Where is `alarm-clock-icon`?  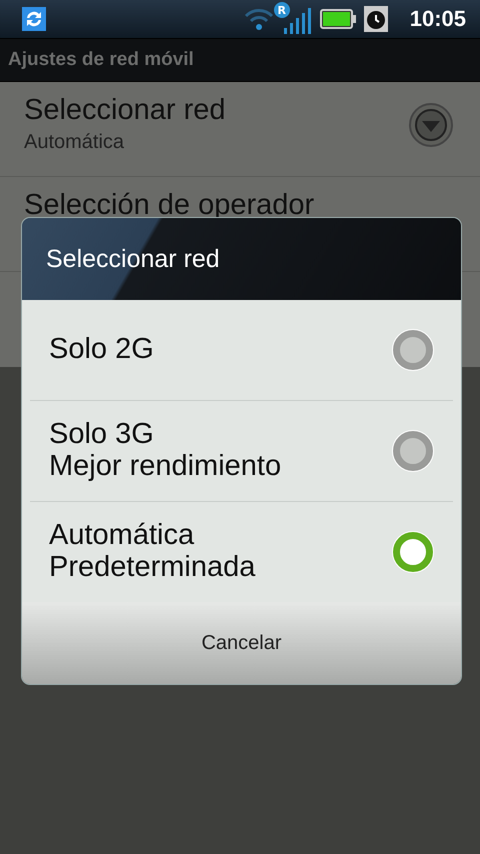
alarm-clock-icon is located at coordinates (376, 19).